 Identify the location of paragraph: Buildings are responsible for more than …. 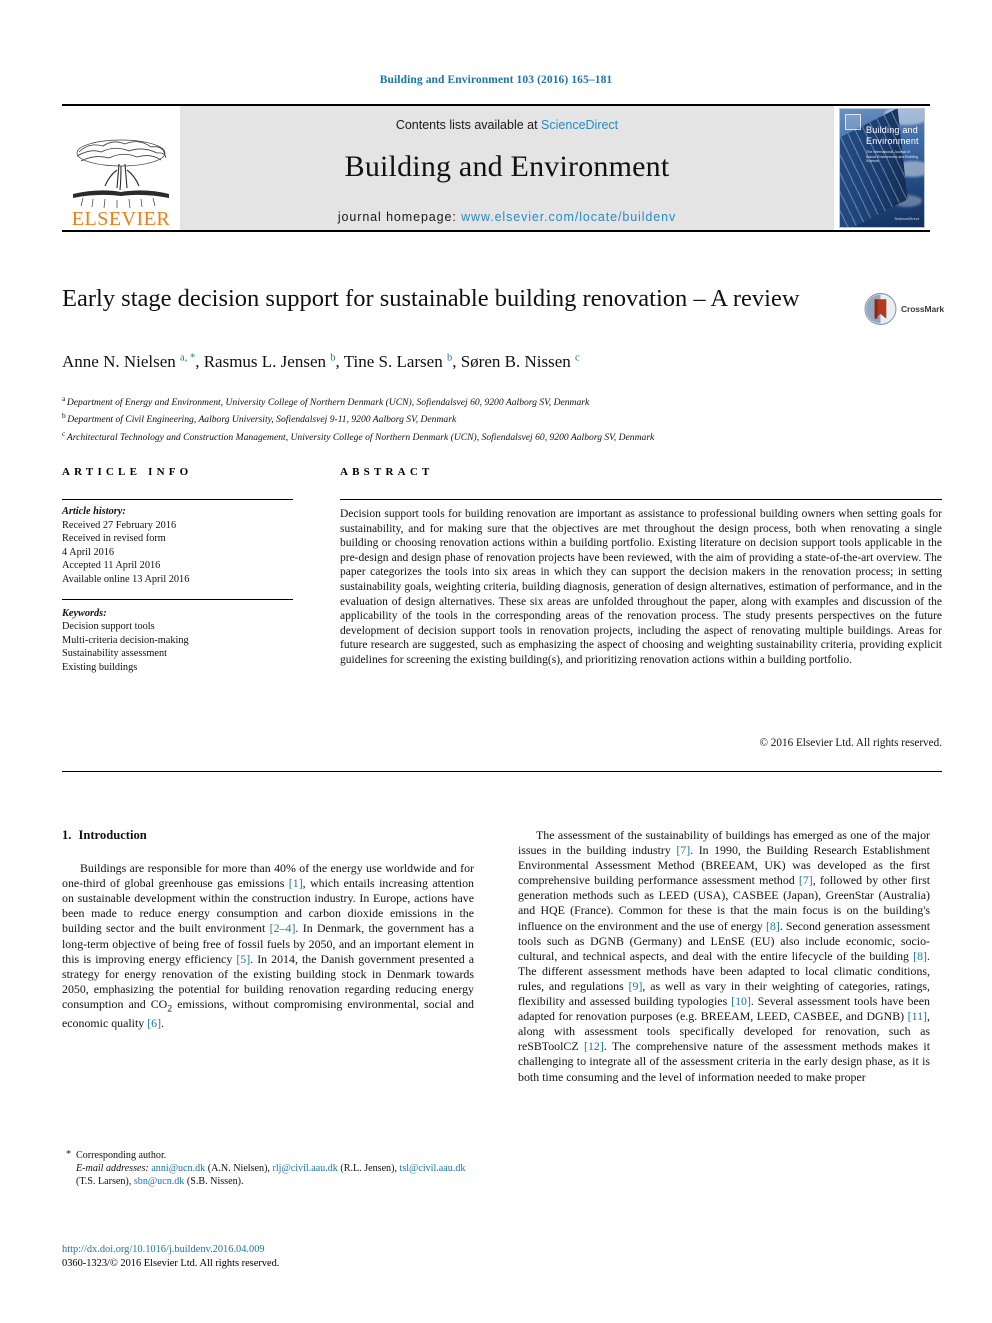
(268, 946).